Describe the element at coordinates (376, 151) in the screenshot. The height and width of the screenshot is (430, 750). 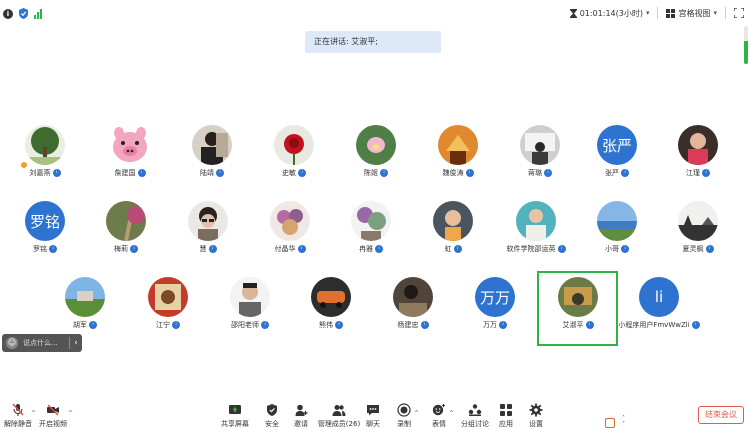
I see `participant-tile: 陈姬 ᛍ` at that location.